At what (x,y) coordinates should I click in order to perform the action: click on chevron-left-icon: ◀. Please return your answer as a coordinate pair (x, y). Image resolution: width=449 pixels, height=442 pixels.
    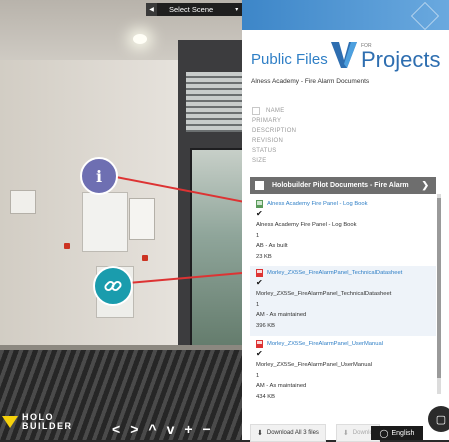
    Looking at the image, I should click on (151, 9).